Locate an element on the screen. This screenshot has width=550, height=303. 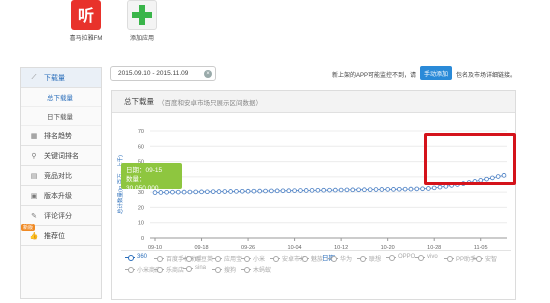
legend-item: 木蚂蚁 is located at coordinates (256, 269).